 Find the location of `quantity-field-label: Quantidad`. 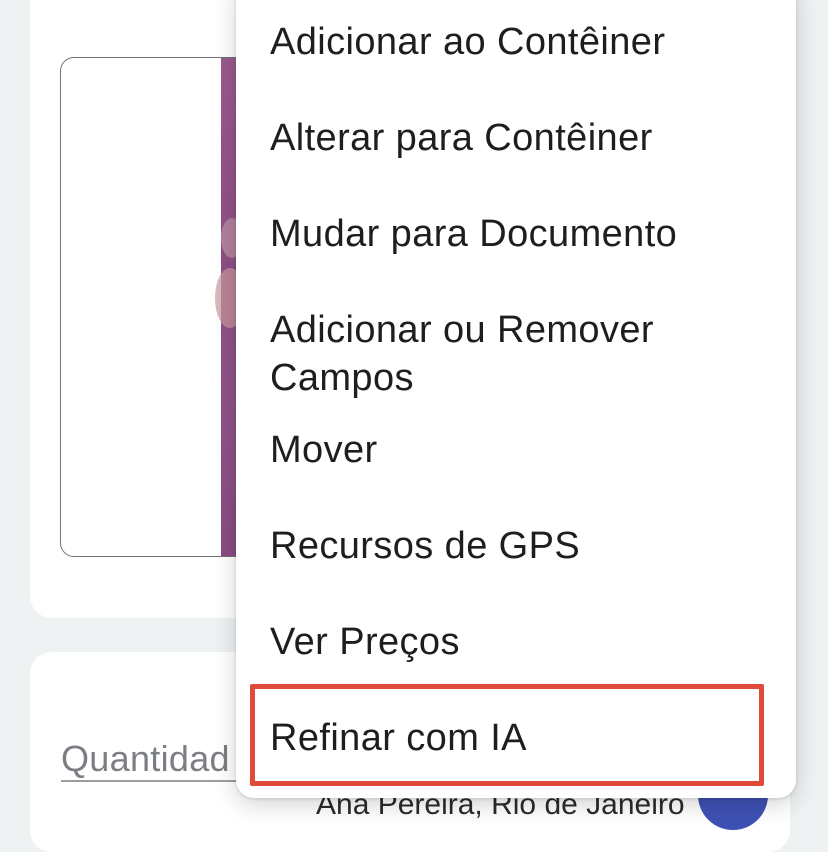

quantity-field-label: Quantidad is located at coordinates (145, 759).